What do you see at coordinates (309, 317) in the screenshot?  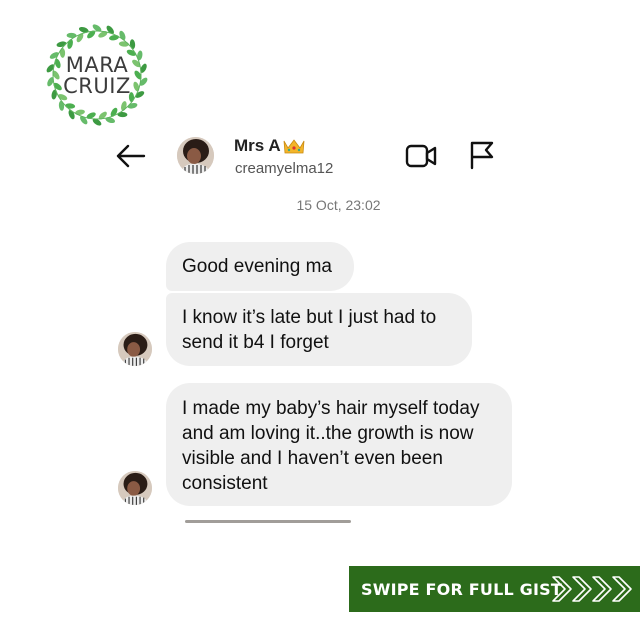 I see `message-line: I know it’s late but I just had to` at bounding box center [309, 317].